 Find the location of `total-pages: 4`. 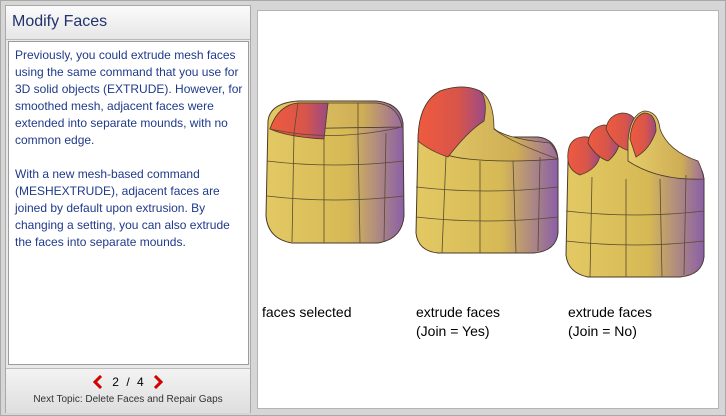

total-pages: 4 is located at coordinates (140, 381).